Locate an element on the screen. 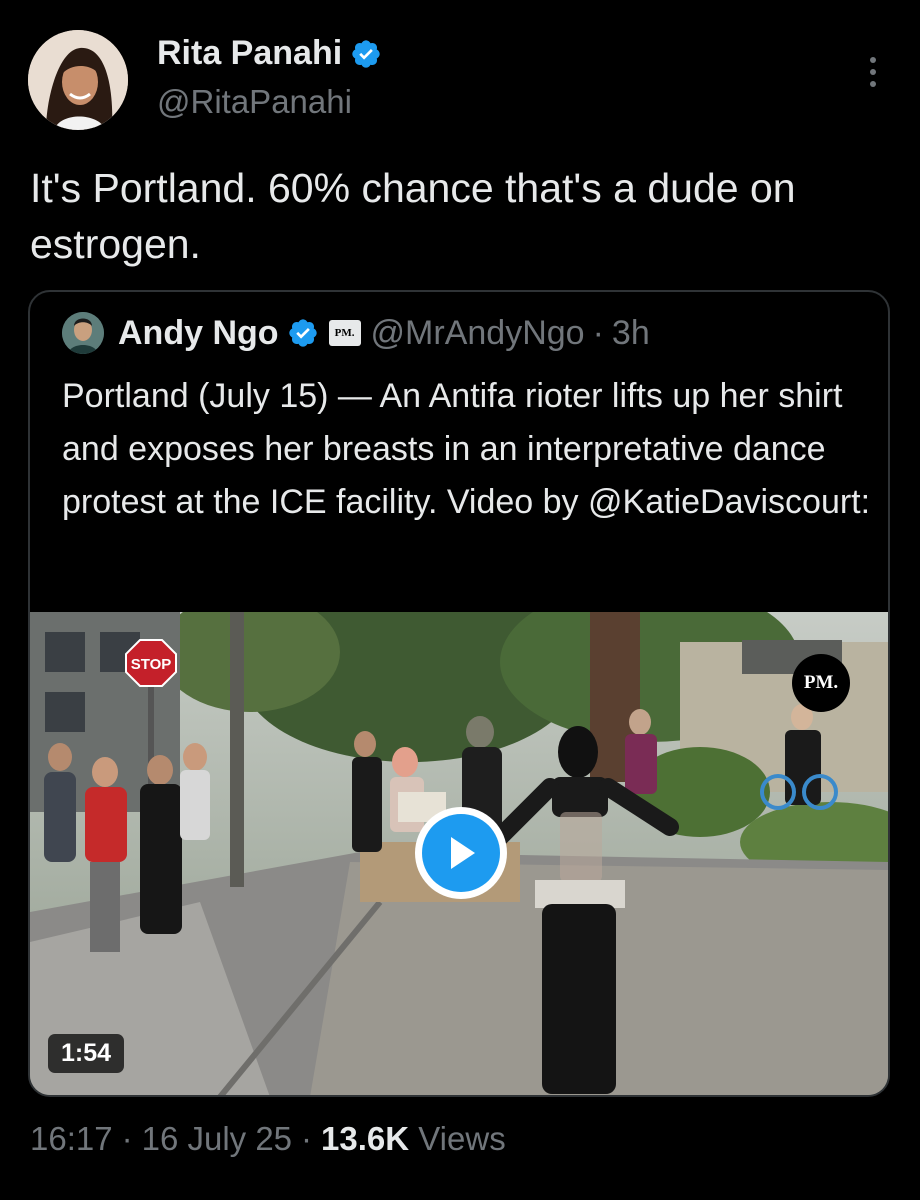 This screenshot has height=1200, width=920. quoted-author-handle: @MrAndyNgo is located at coordinates (478, 333).